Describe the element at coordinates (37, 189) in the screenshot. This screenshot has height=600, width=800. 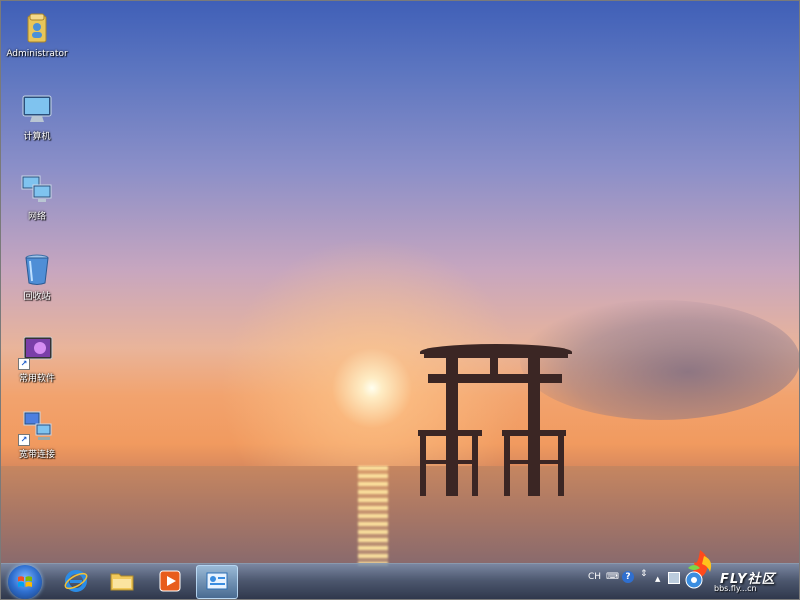
I see `network-icon` at that location.